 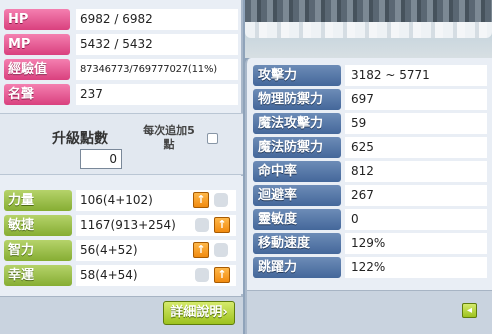 I want to click on attr-value: 1167(913+254), so click(x=156, y=225).